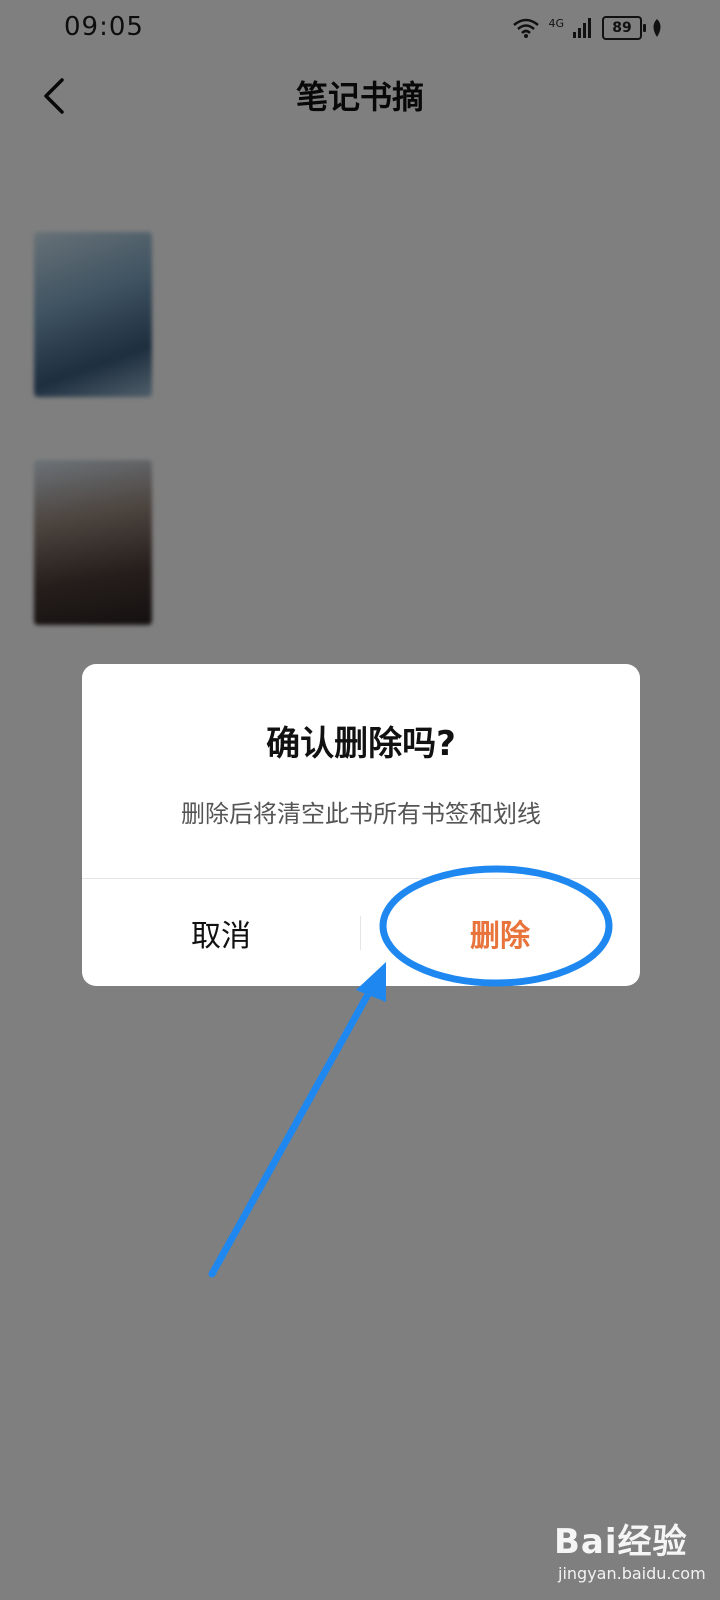 The height and width of the screenshot is (1600, 720). I want to click on watermark-site: jingyan.baidu.com, so click(632, 1573).